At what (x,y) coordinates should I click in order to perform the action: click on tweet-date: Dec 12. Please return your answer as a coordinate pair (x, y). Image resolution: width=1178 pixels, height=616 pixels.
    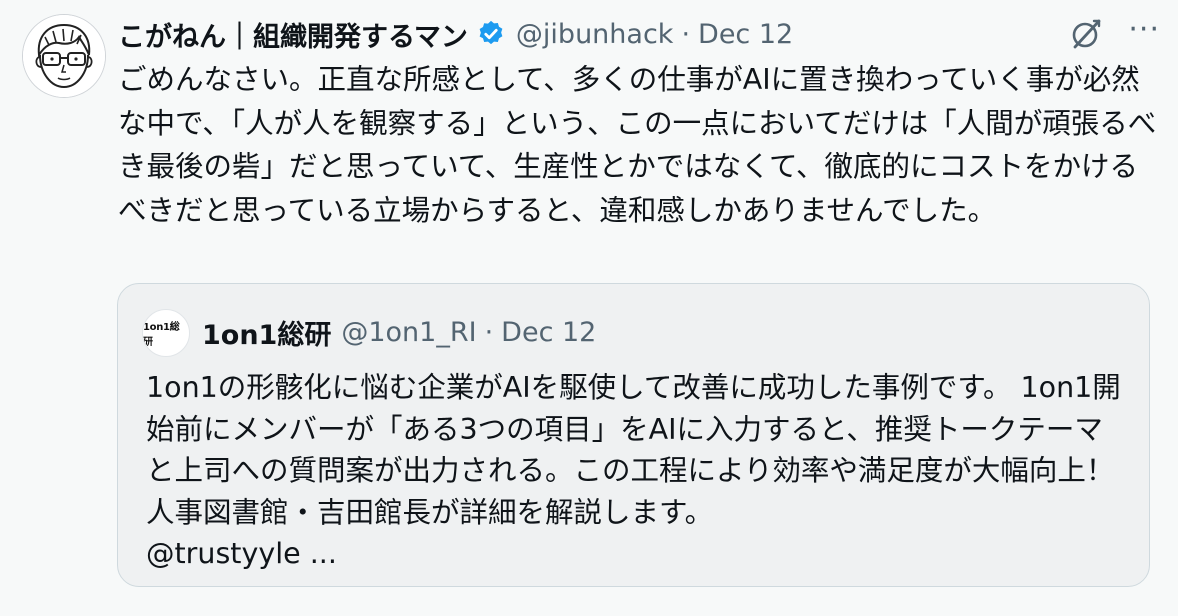
    Looking at the image, I should click on (745, 34).